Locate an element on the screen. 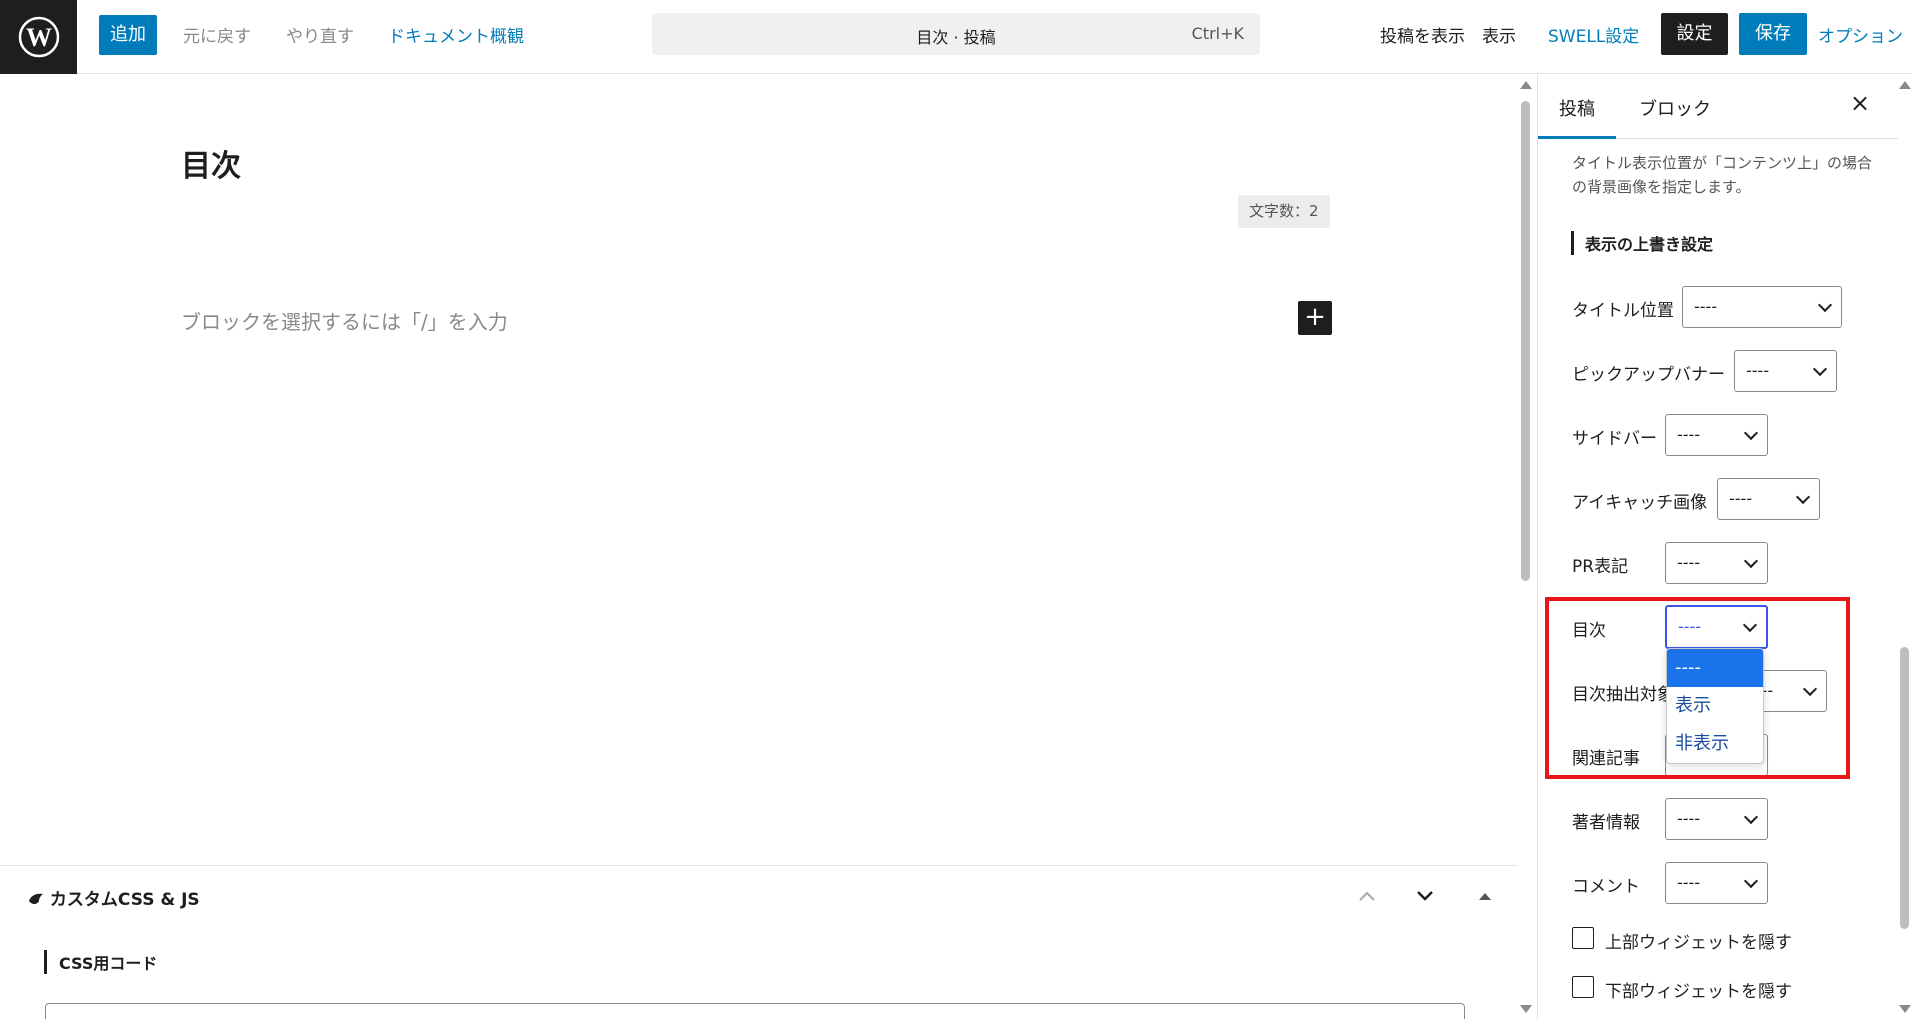  custom-css-js-metabox: カスタムCSS & JS CSS用コード is located at coordinates (758, 942).